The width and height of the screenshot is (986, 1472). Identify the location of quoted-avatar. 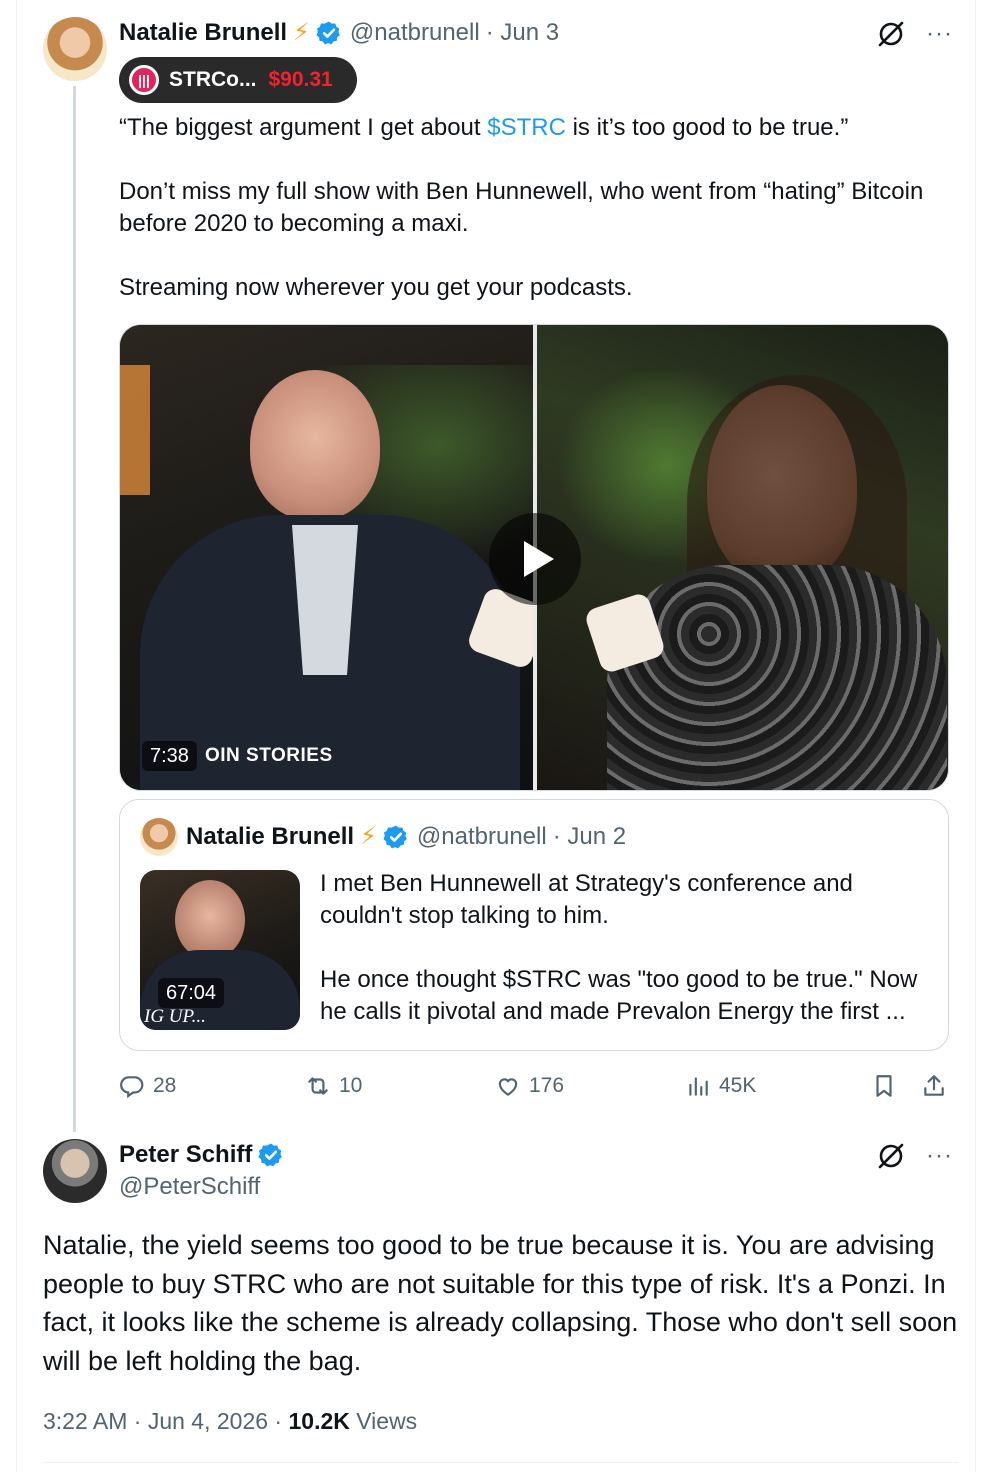
(159, 837).